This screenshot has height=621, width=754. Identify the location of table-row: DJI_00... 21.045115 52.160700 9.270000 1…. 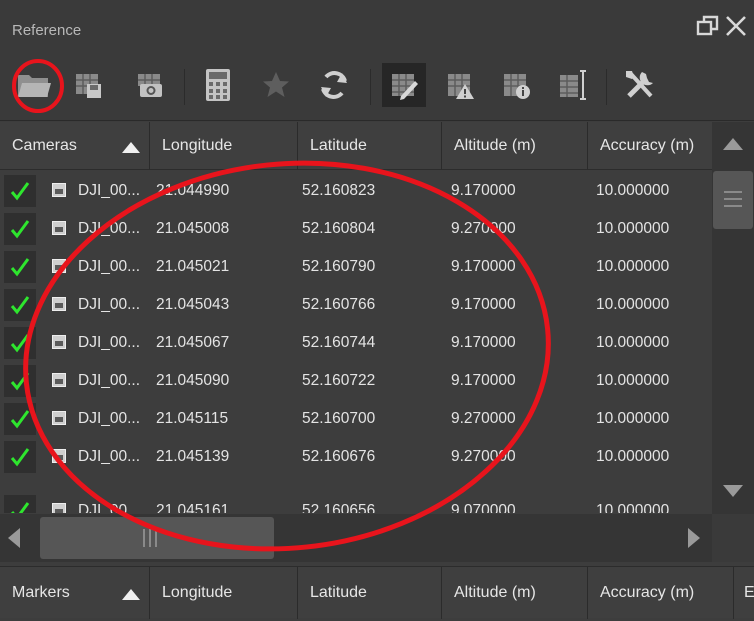
(356, 418).